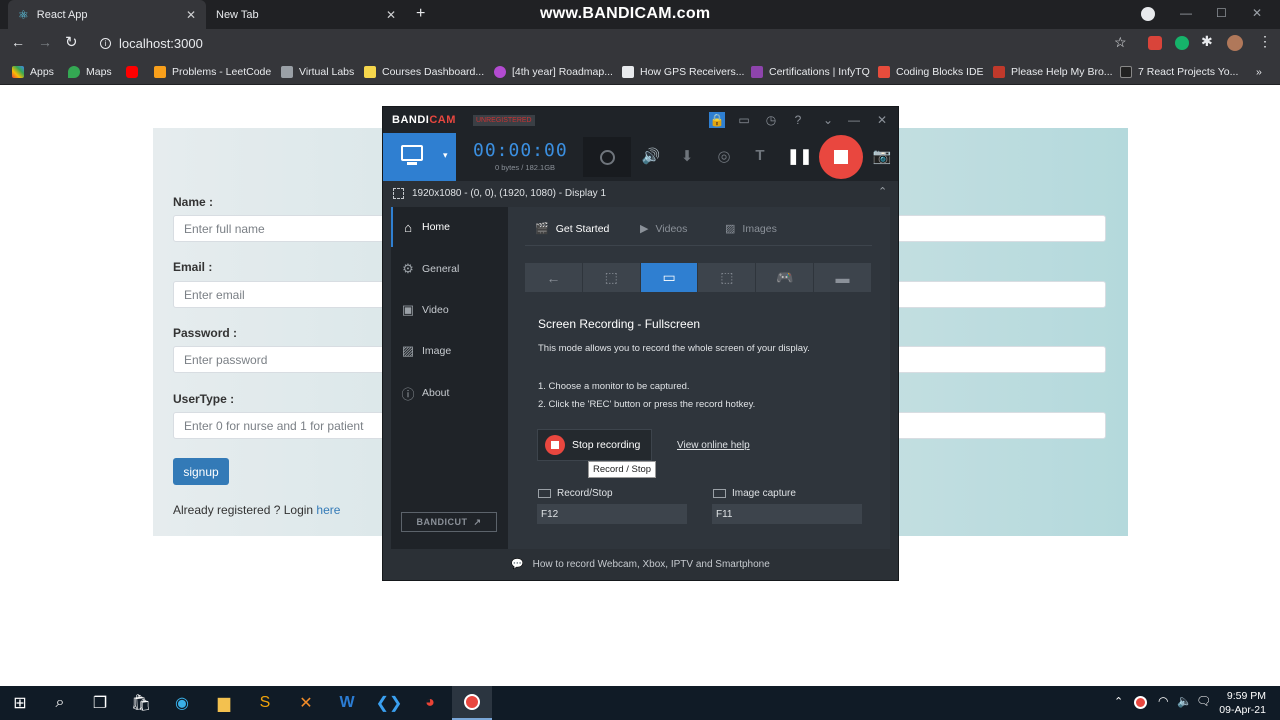 Image resolution: width=1280 pixels, height=720 pixels. What do you see at coordinates (20, 703) in the screenshot?
I see `windows-start-icon: ⊞` at bounding box center [20, 703].